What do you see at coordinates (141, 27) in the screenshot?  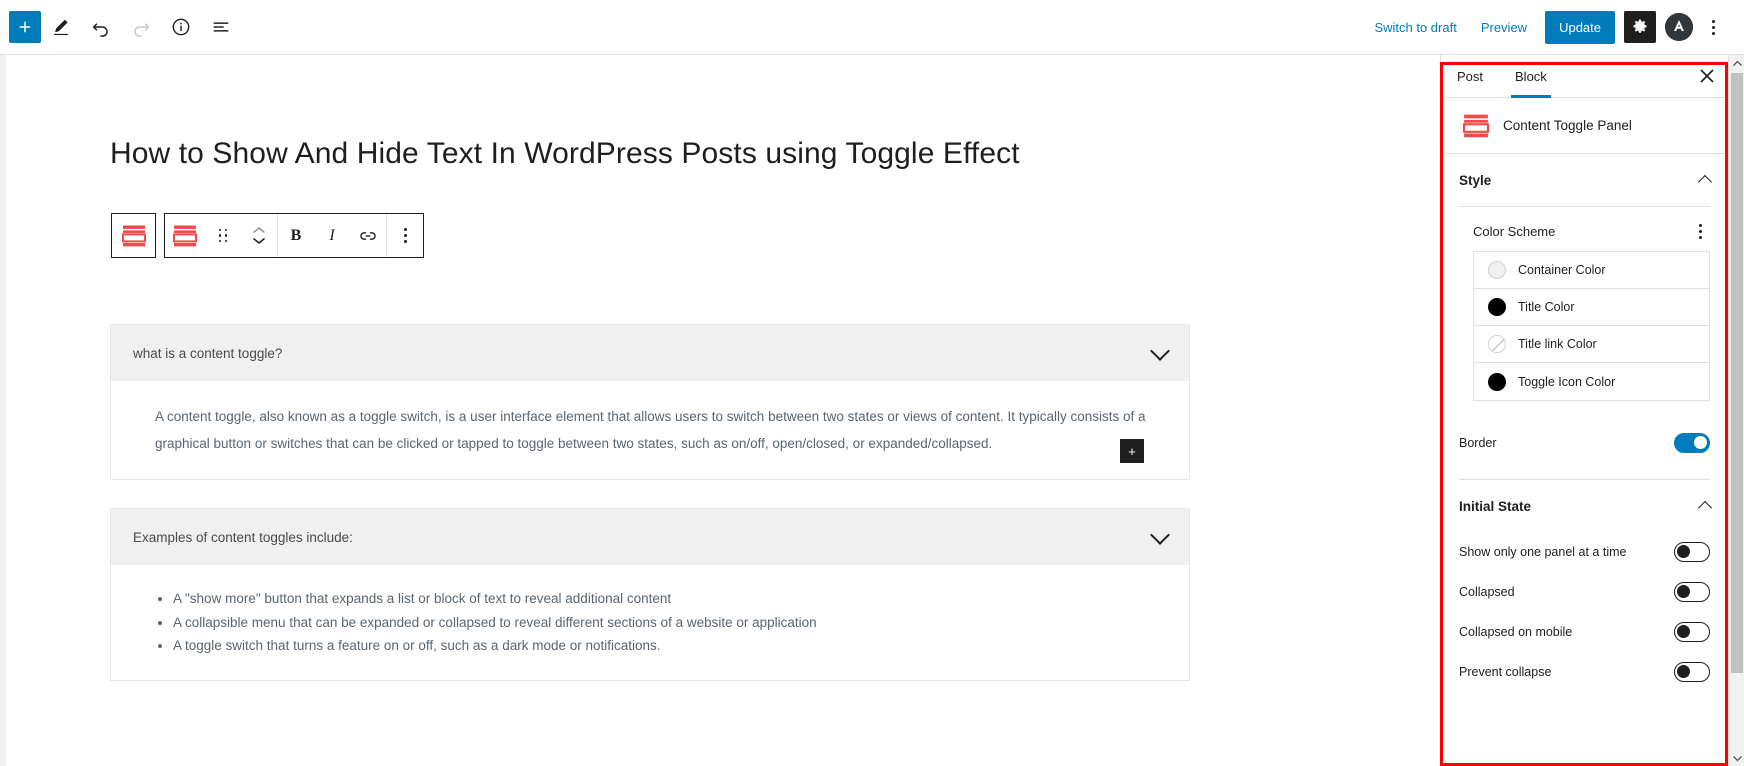 I see `redo-button` at bounding box center [141, 27].